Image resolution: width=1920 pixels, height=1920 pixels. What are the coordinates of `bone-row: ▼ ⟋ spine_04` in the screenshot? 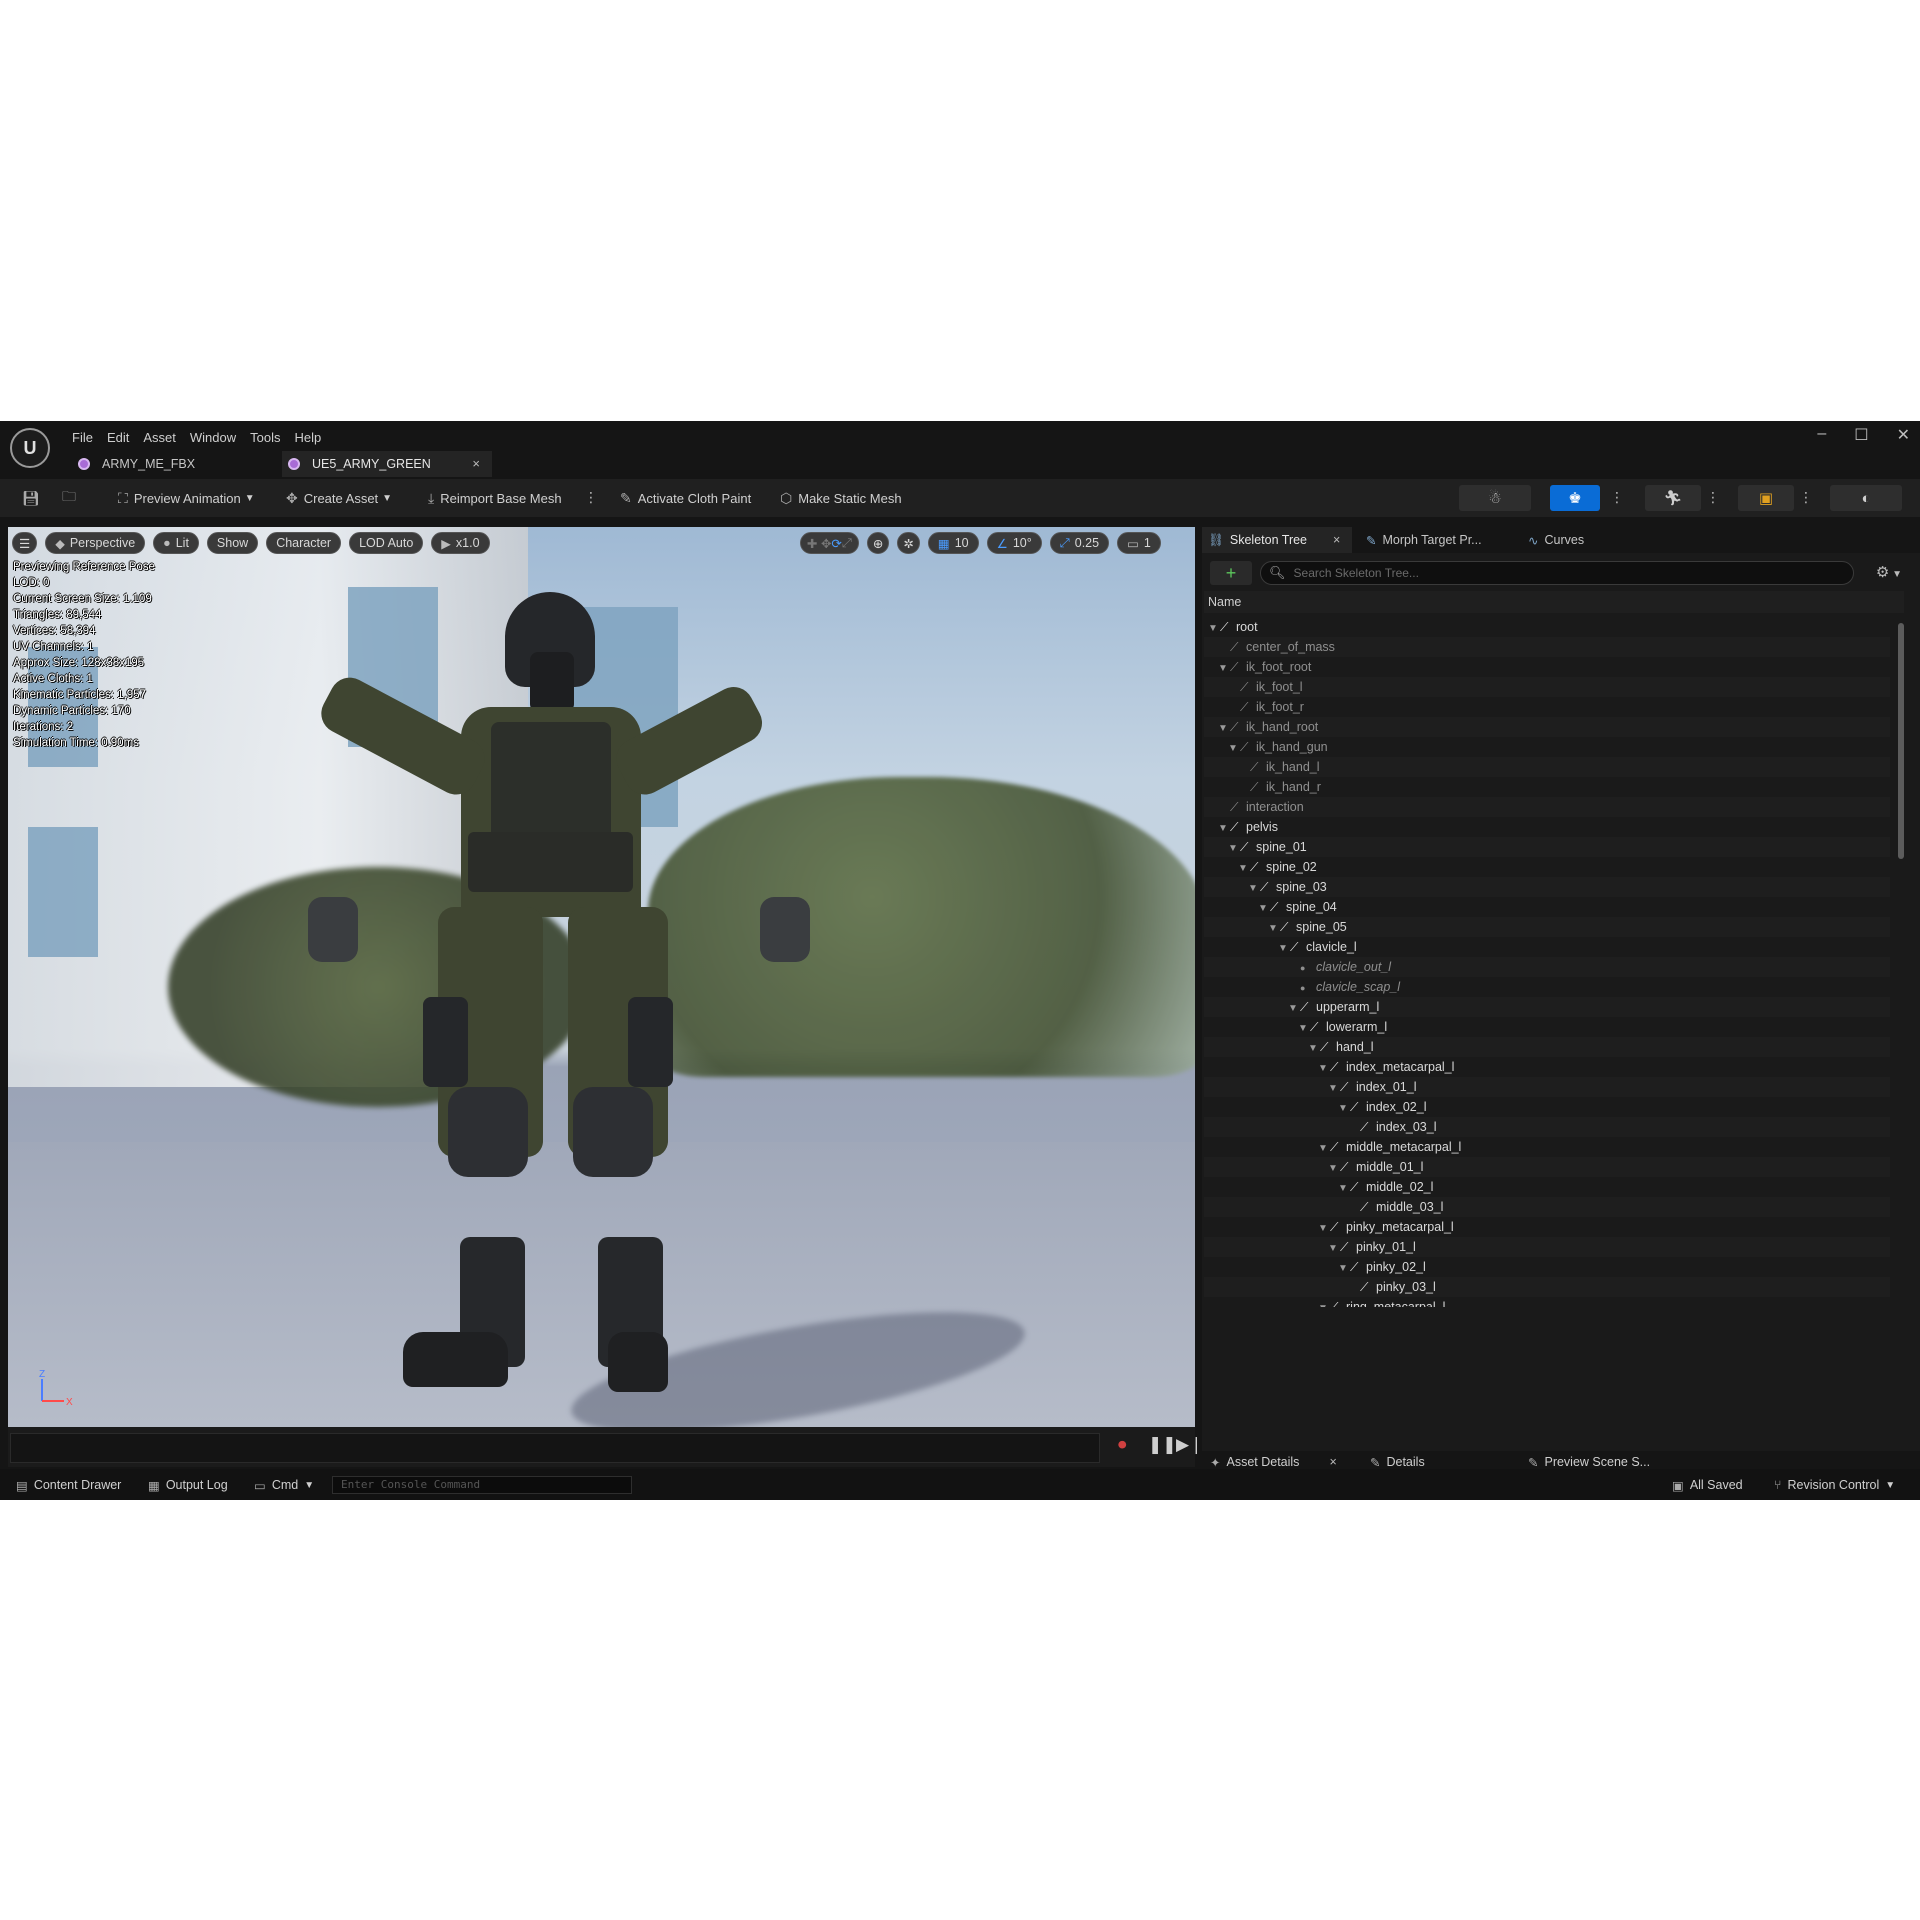 It's located at (1547, 907).